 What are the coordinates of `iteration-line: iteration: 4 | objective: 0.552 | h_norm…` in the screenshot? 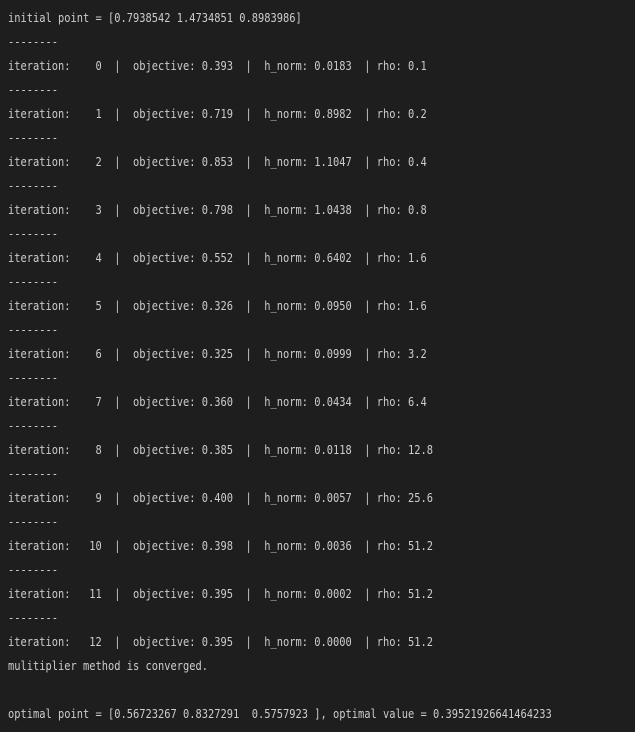 It's located at (217, 258).